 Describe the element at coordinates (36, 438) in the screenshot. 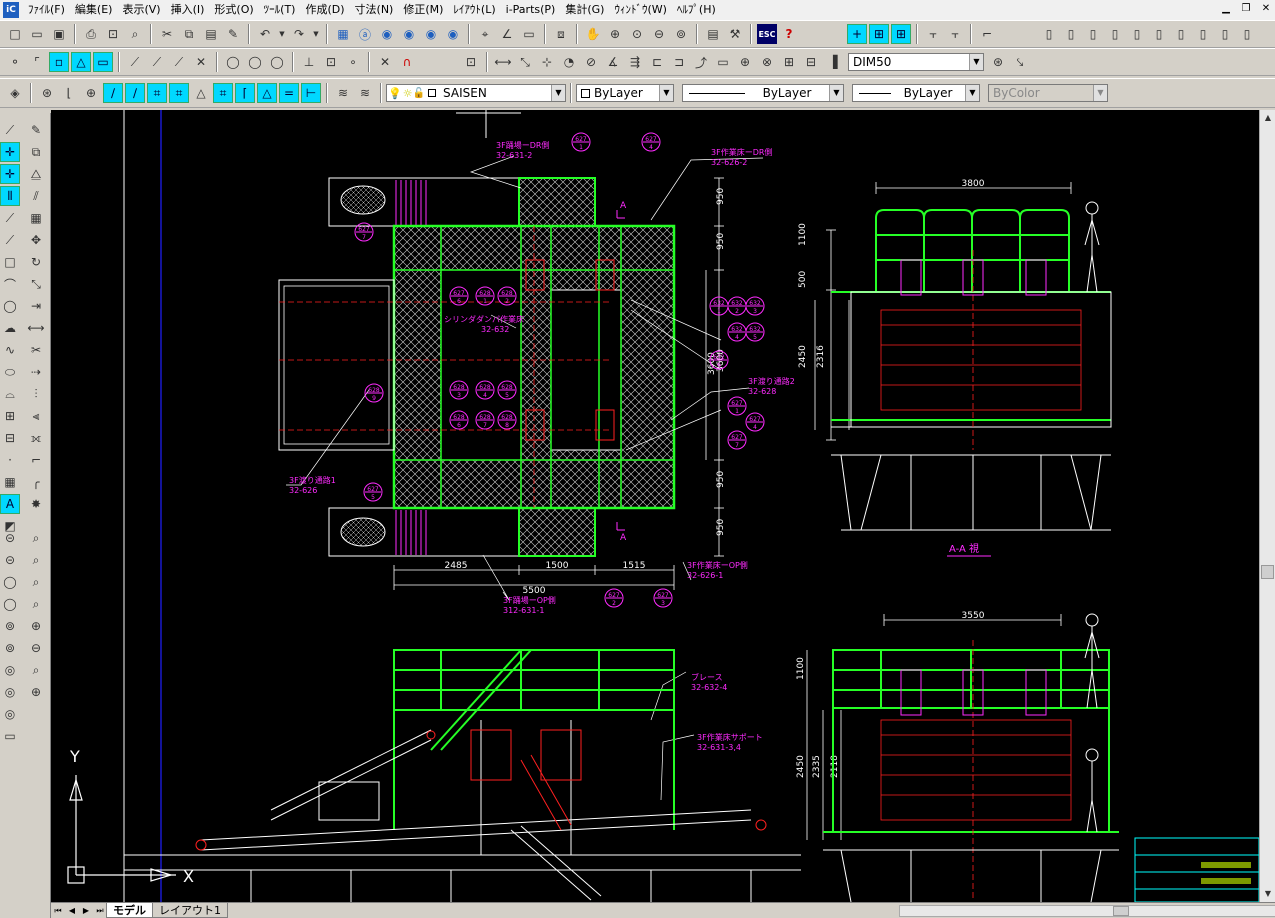

I see `join-icon: ⟗` at that location.